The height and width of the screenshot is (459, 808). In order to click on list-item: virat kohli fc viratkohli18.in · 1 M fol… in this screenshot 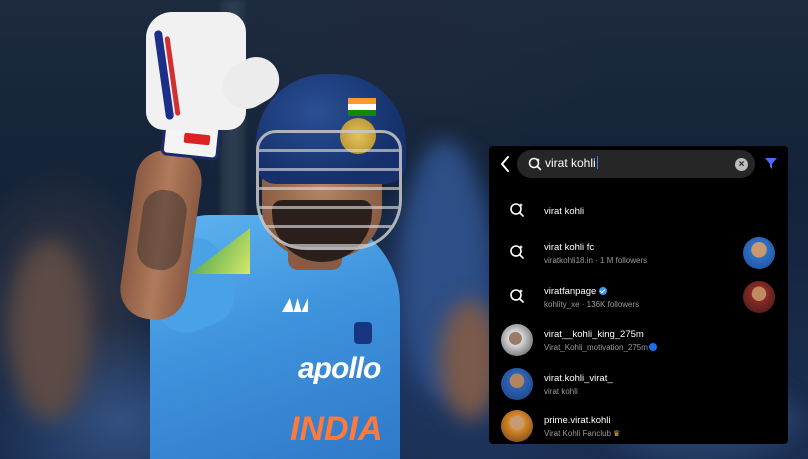, I will do `click(638, 254)`.